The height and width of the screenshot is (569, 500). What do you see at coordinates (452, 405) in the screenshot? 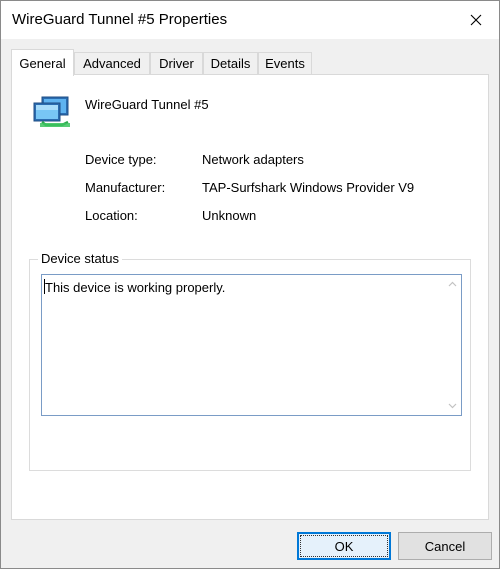
I see `scroll-down-arrow-icon` at bounding box center [452, 405].